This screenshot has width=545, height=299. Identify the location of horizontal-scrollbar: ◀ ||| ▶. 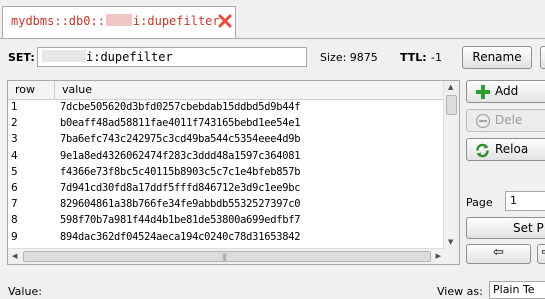
(226, 256).